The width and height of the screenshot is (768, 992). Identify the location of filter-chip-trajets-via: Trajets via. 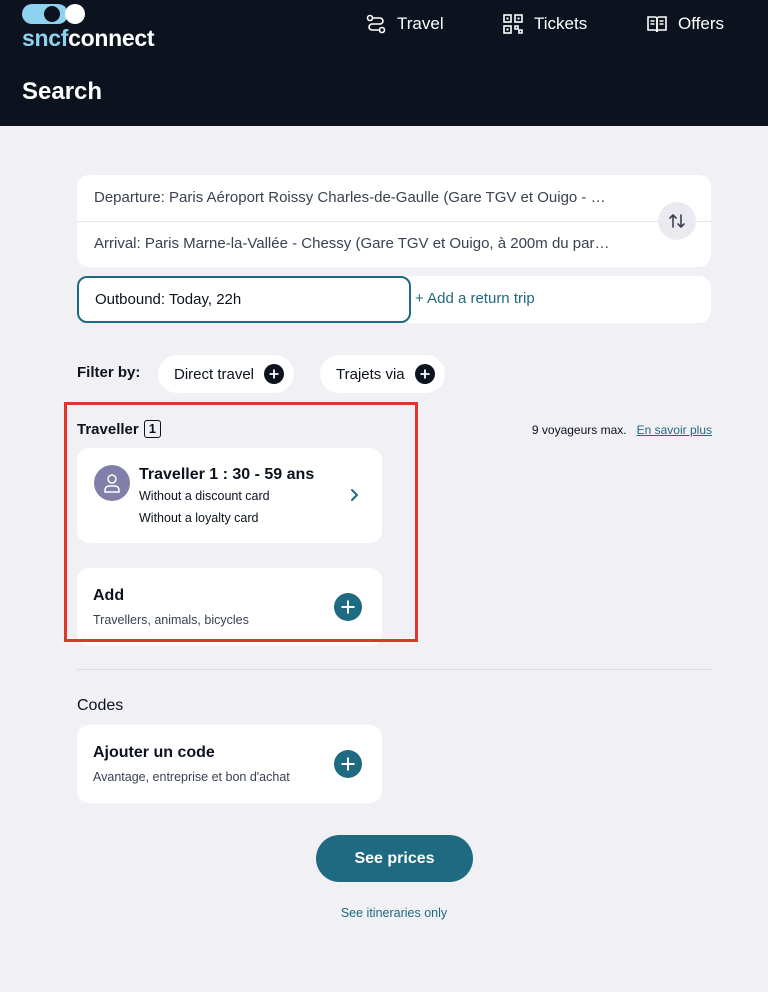
(382, 374).